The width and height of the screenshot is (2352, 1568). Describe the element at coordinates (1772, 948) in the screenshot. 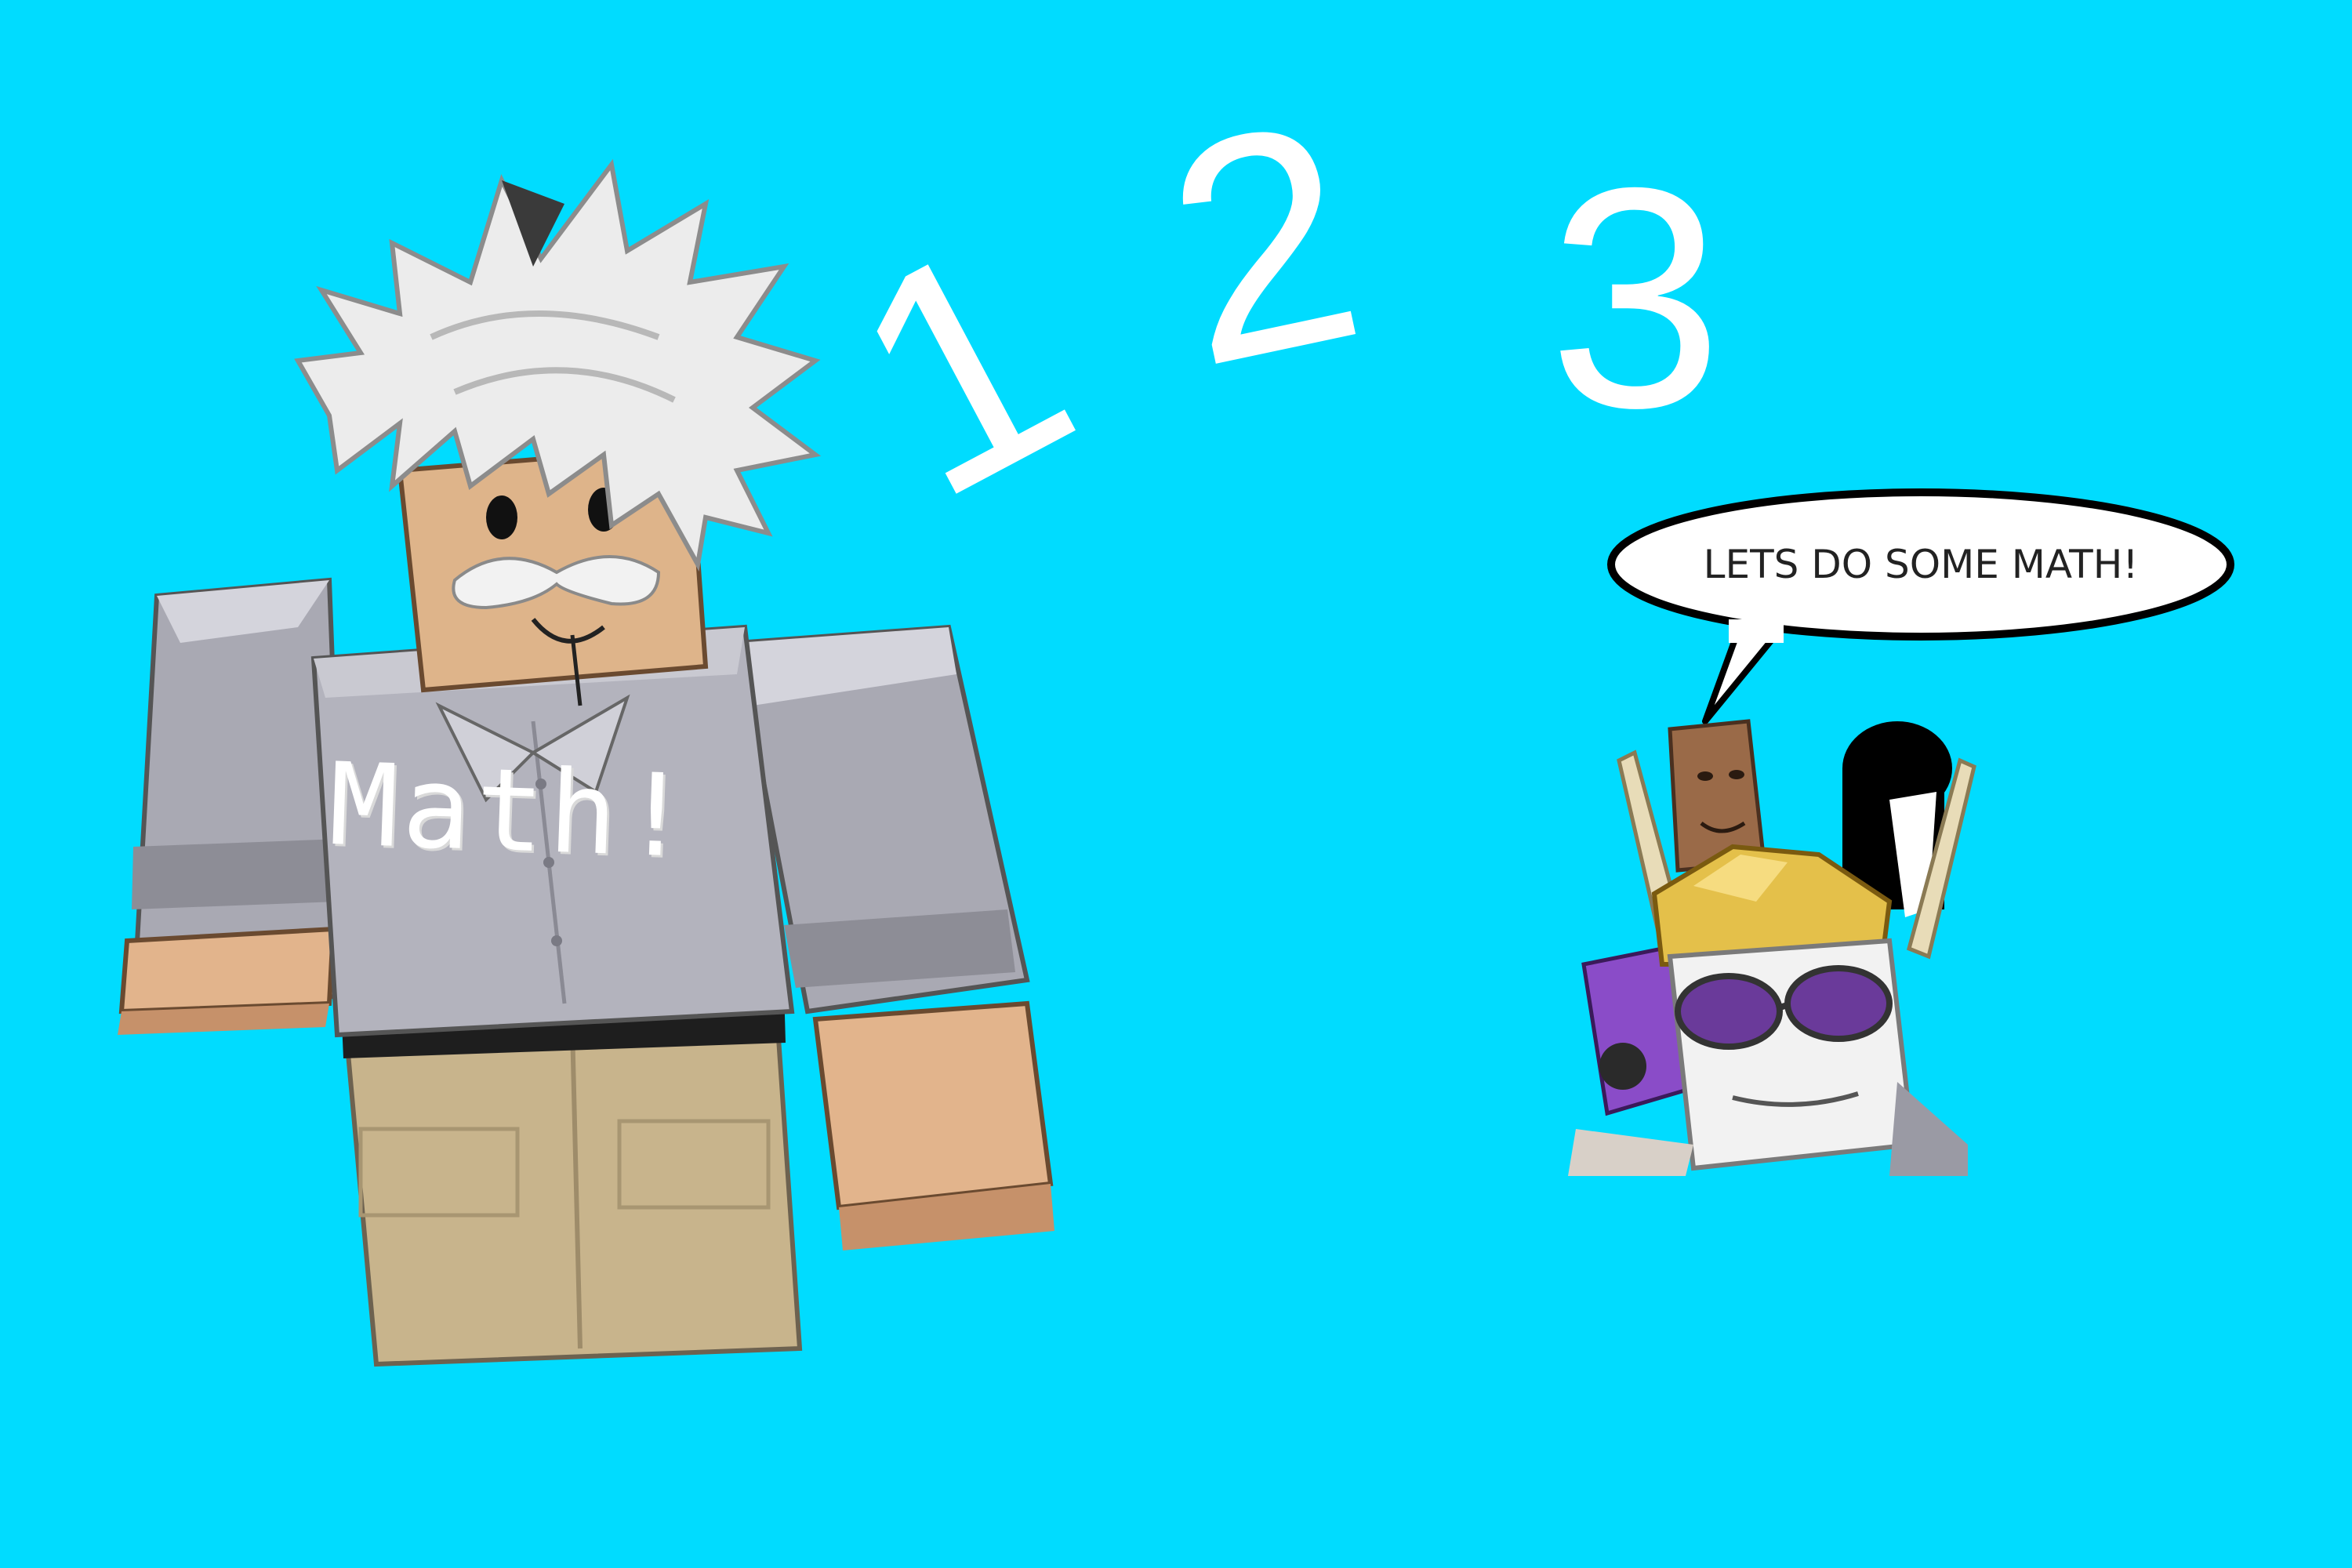

I see `character-group-icon` at that location.